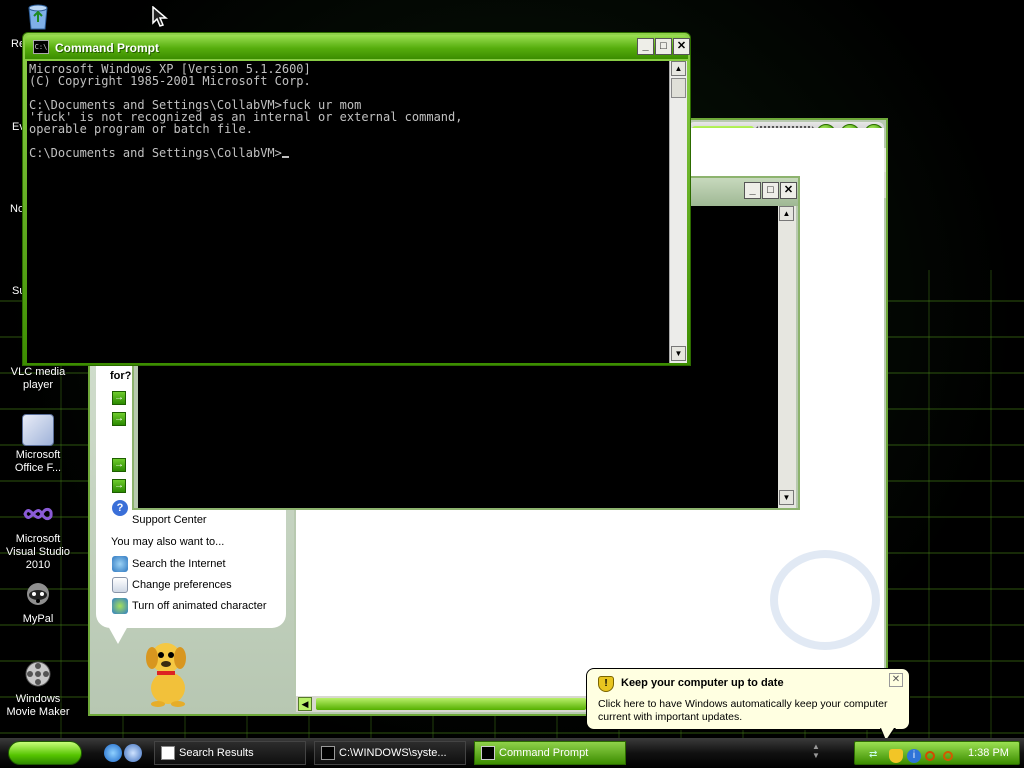  Describe the element at coordinates (544, 753) in the screenshot. I see `taskbar-button-label: Command Prompt` at that location.